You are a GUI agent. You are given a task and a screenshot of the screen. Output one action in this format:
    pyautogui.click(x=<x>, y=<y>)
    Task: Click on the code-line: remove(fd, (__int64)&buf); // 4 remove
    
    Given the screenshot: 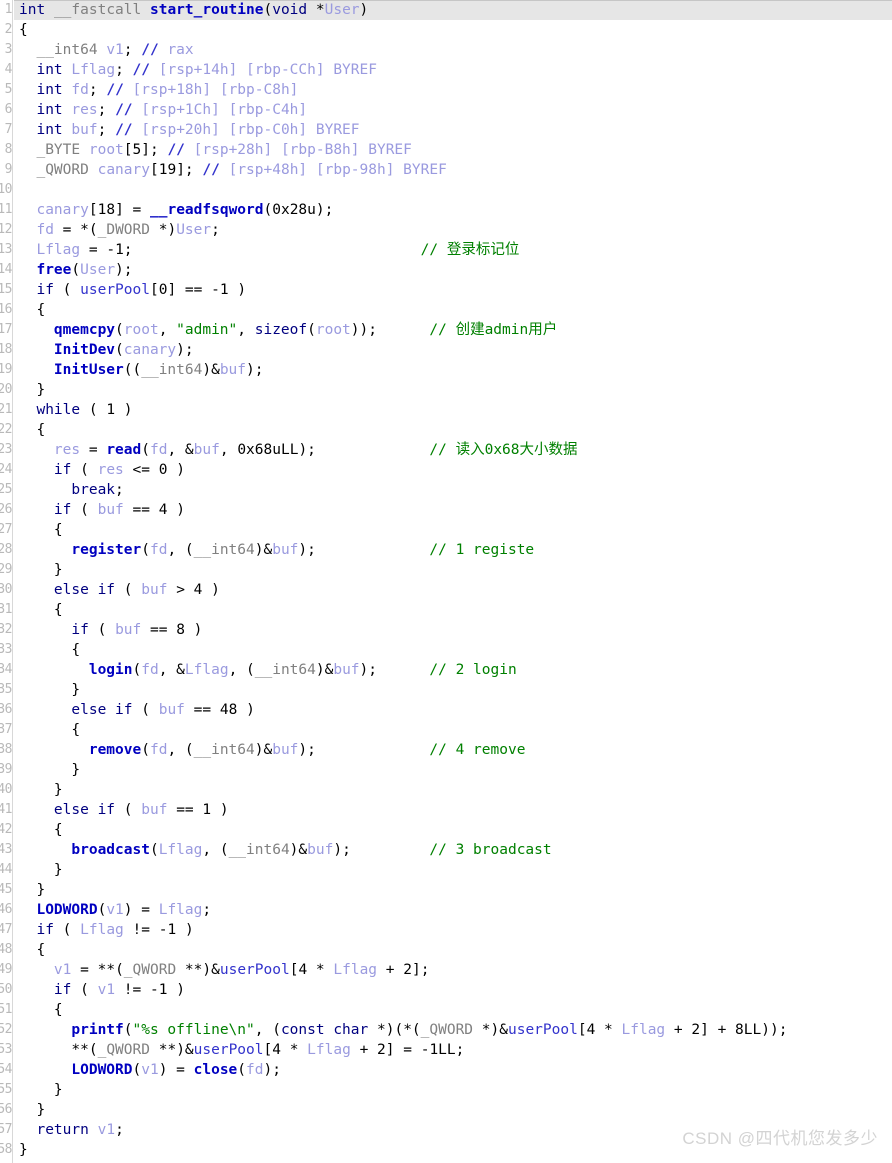 What is the action you would take?
    pyautogui.click(x=453, y=750)
    